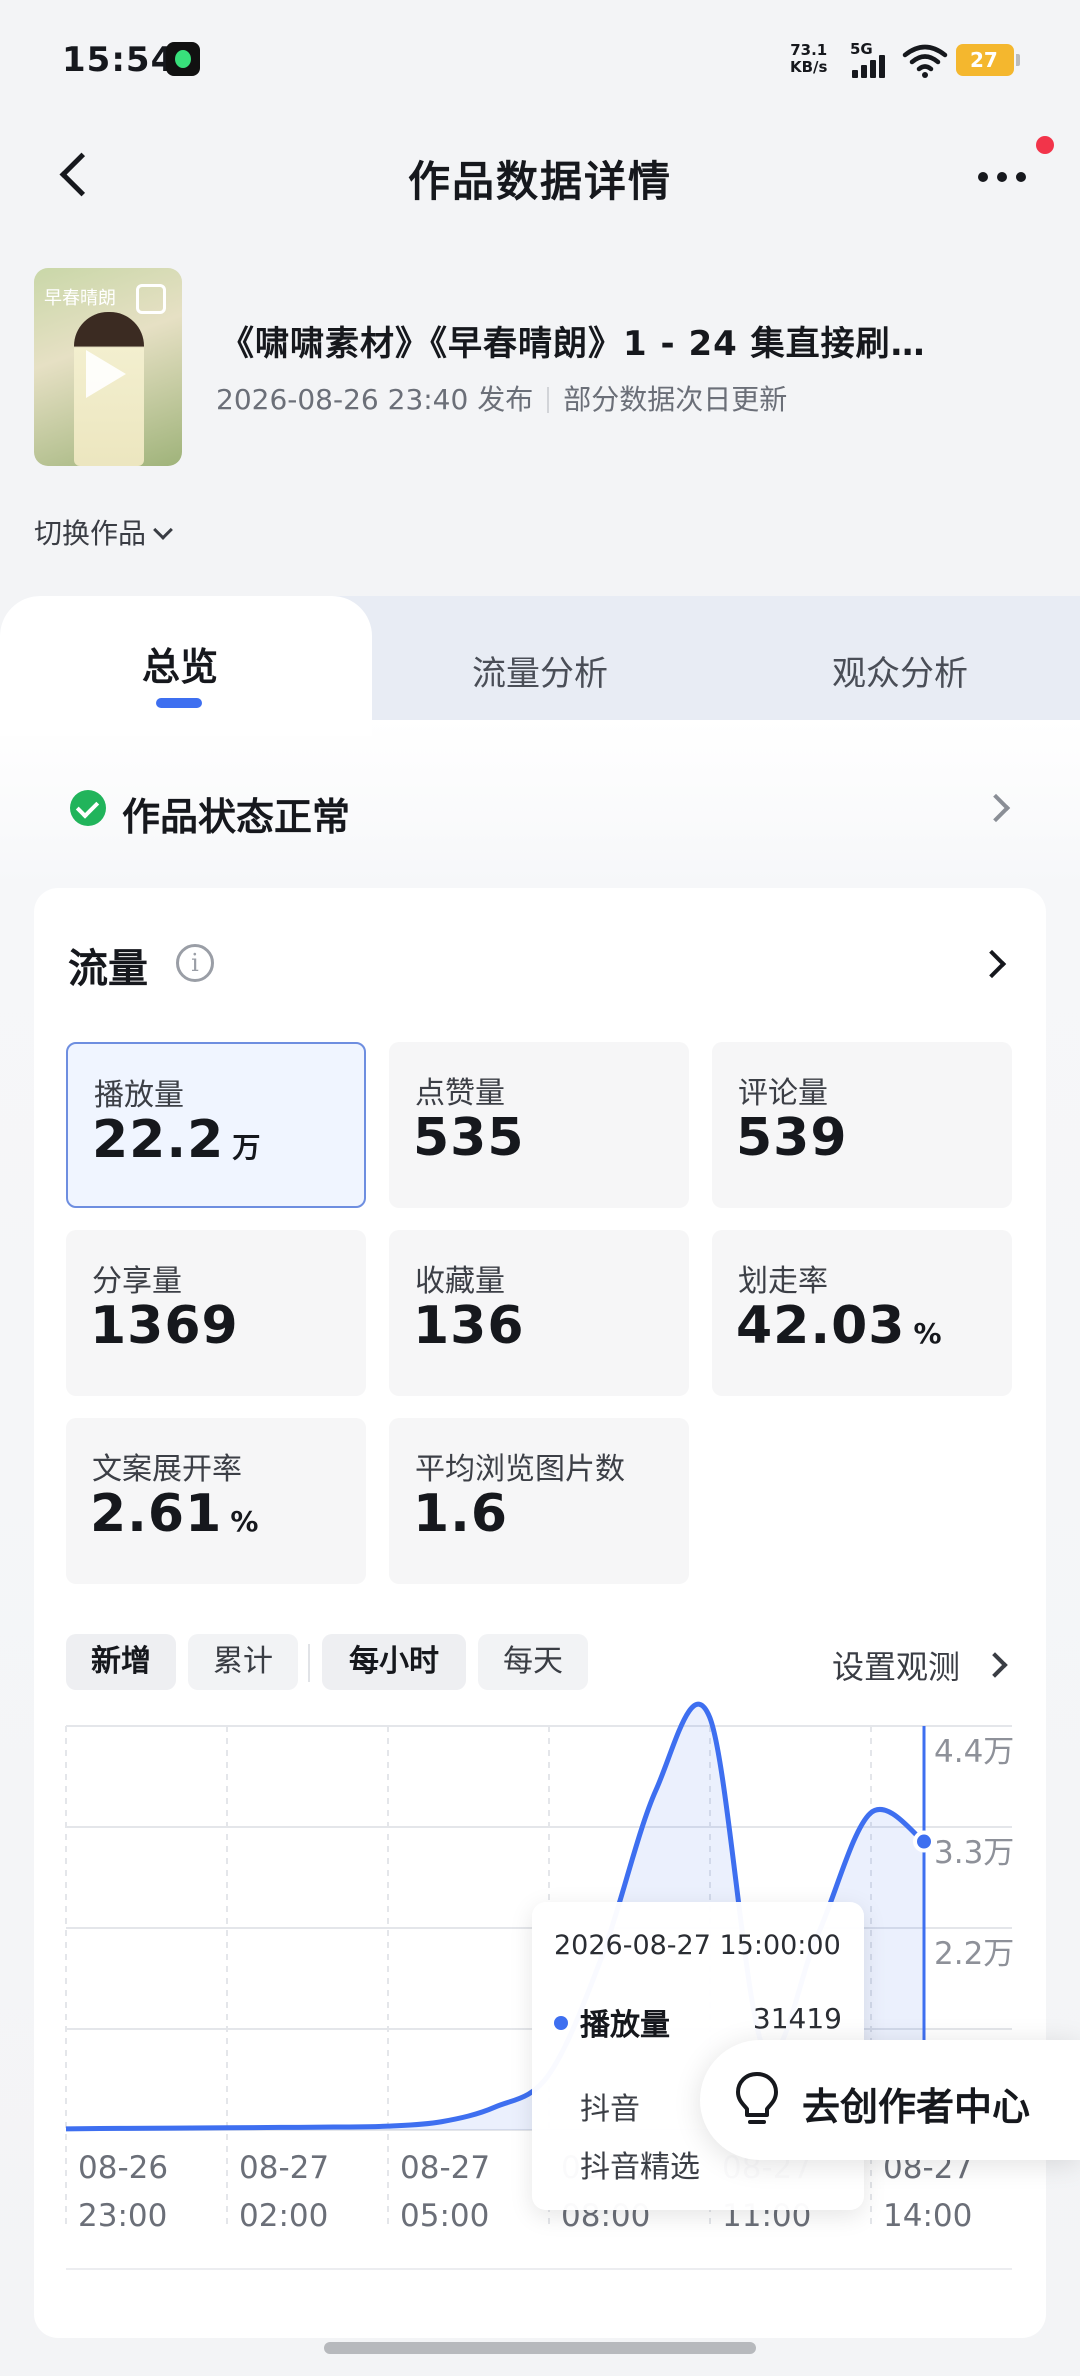  I want to click on traffic-title: 流量, so click(108, 969).